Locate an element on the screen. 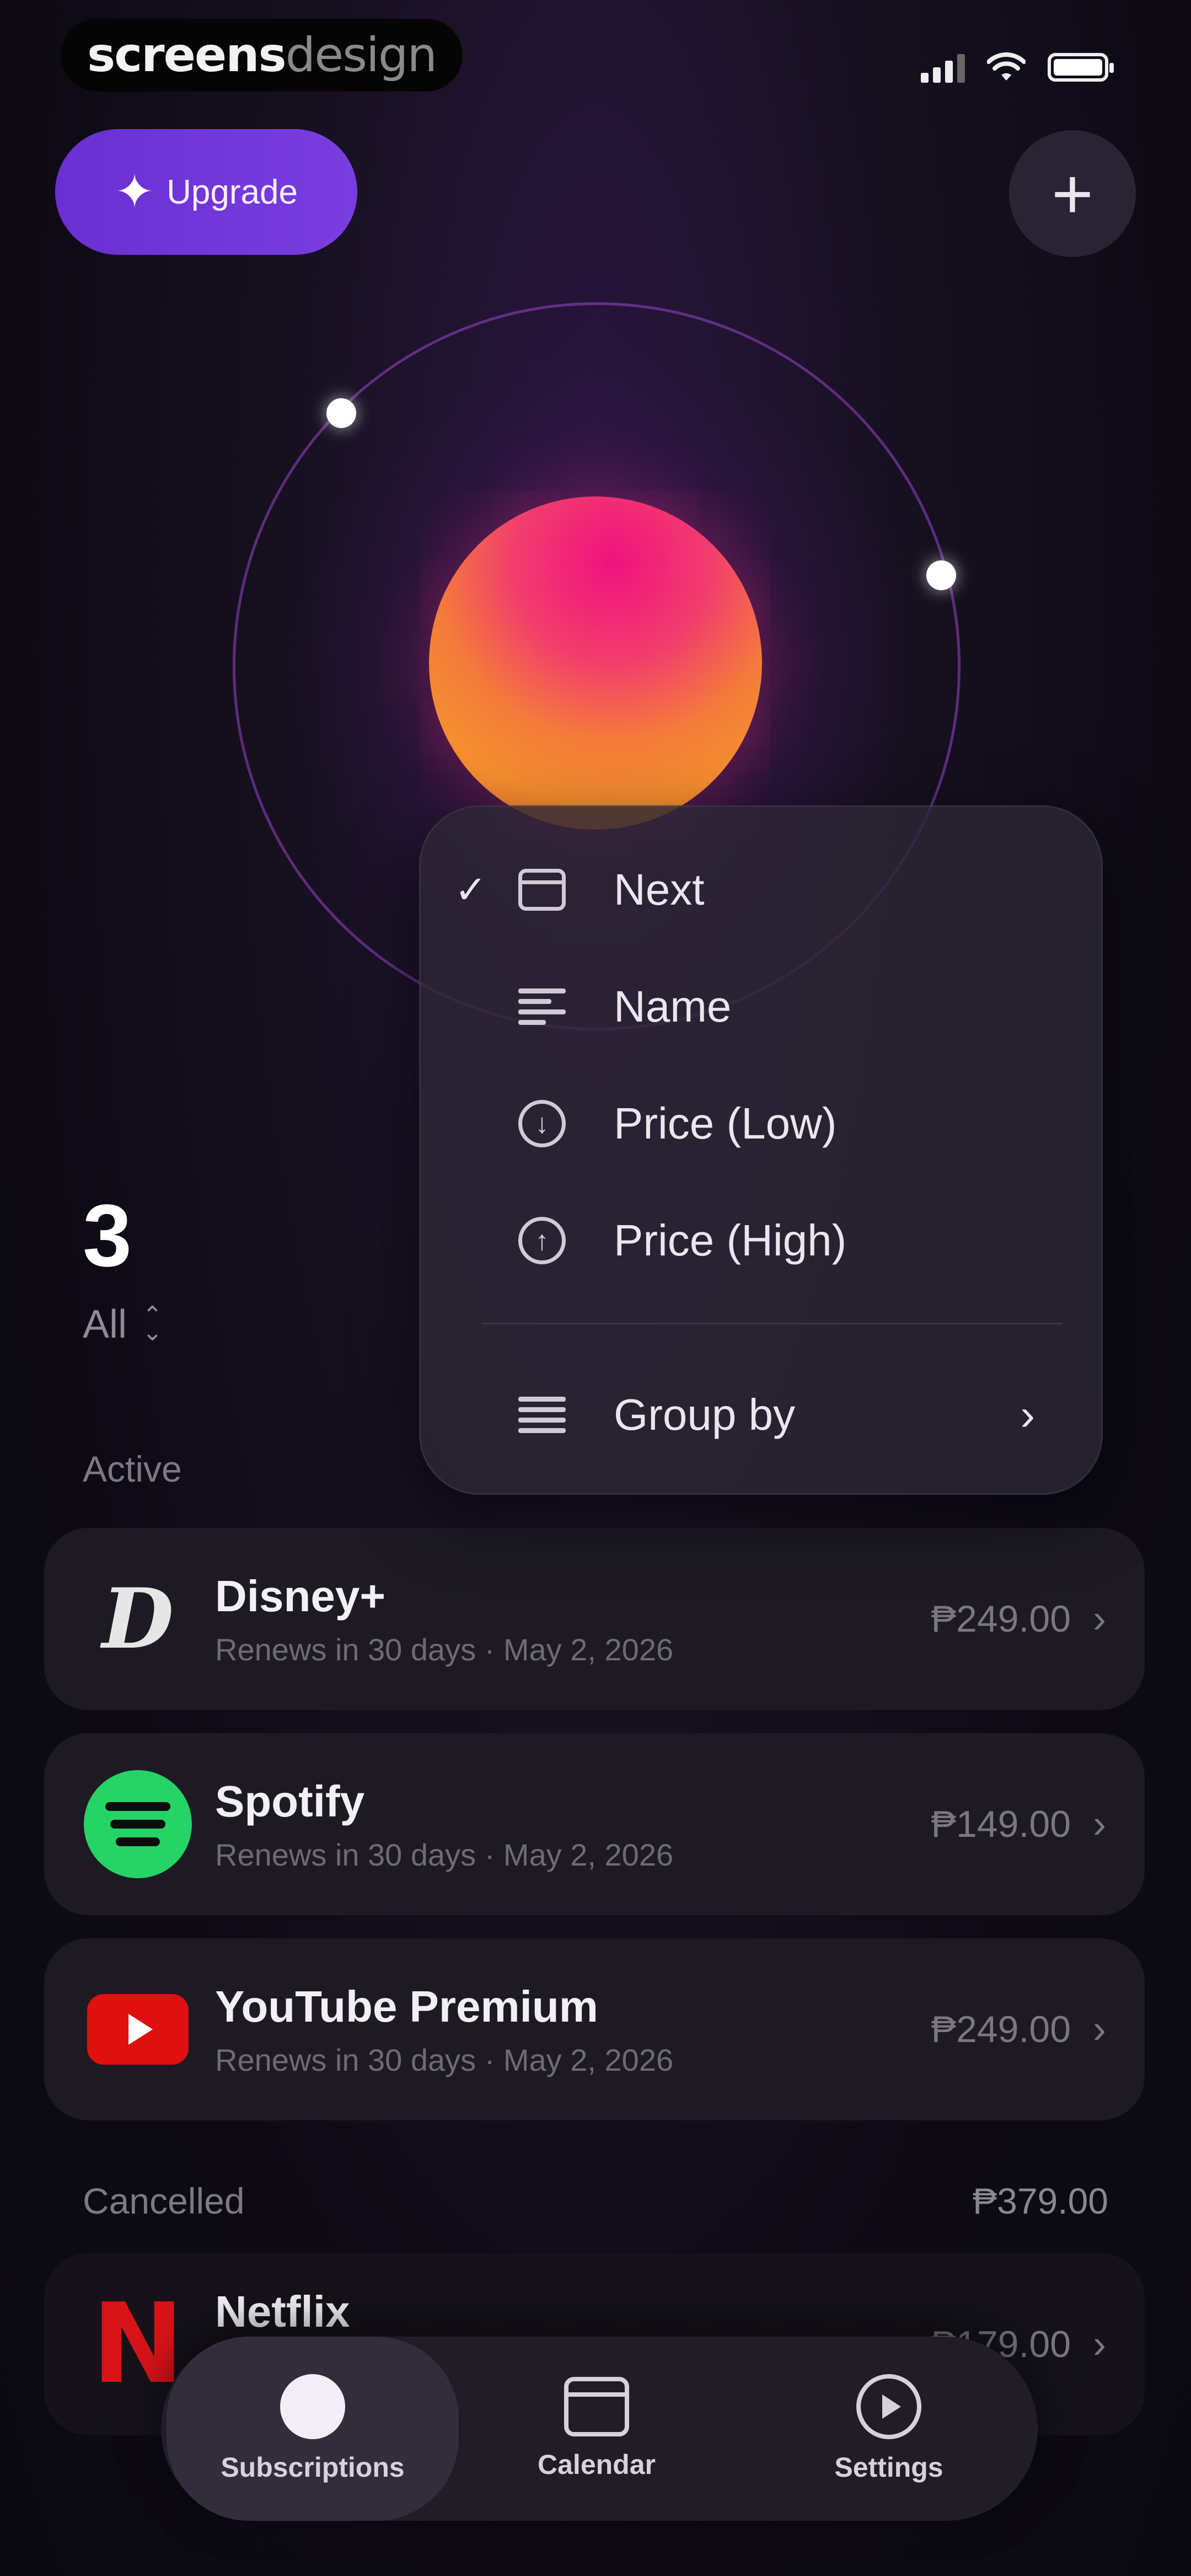 The width and height of the screenshot is (1191, 2576). upgrade-button: ✦ Upgrade is located at coordinates (206, 192).